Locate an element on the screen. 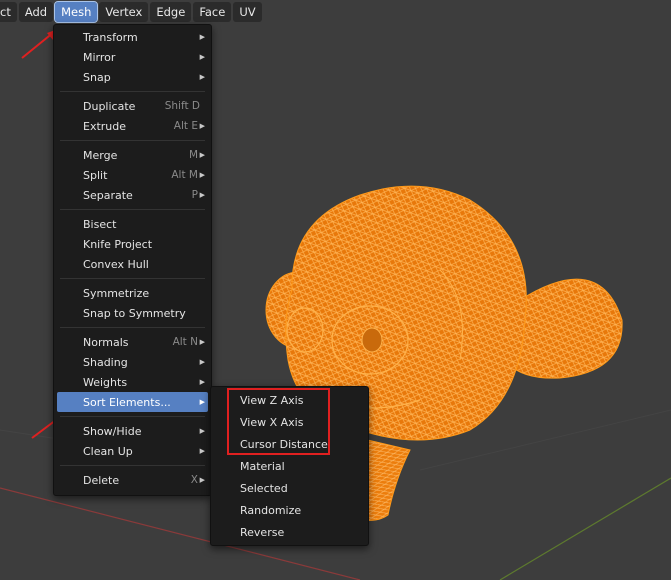 The height and width of the screenshot is (580, 671). header-menubar: ct Add Mesh Vertex Edge Face UV is located at coordinates (132, 12).